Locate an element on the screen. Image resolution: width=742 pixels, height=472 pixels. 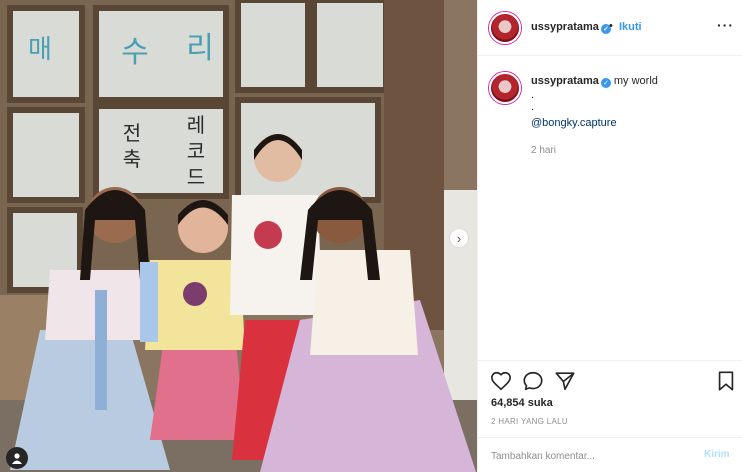
caption-text: my world is located at coordinates (635, 81).